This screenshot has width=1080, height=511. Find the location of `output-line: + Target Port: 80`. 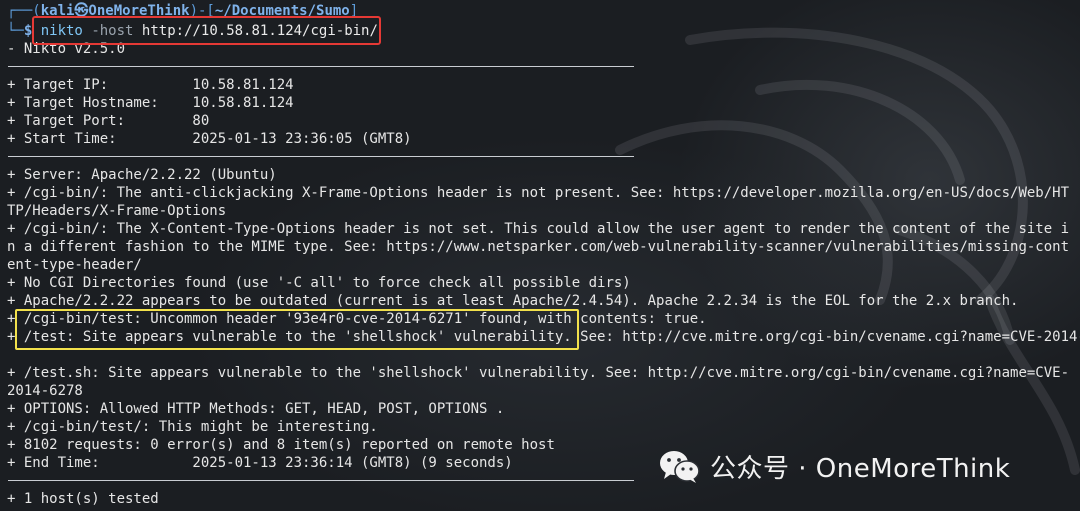

output-line: + Target Port: 80 is located at coordinates (108, 121).